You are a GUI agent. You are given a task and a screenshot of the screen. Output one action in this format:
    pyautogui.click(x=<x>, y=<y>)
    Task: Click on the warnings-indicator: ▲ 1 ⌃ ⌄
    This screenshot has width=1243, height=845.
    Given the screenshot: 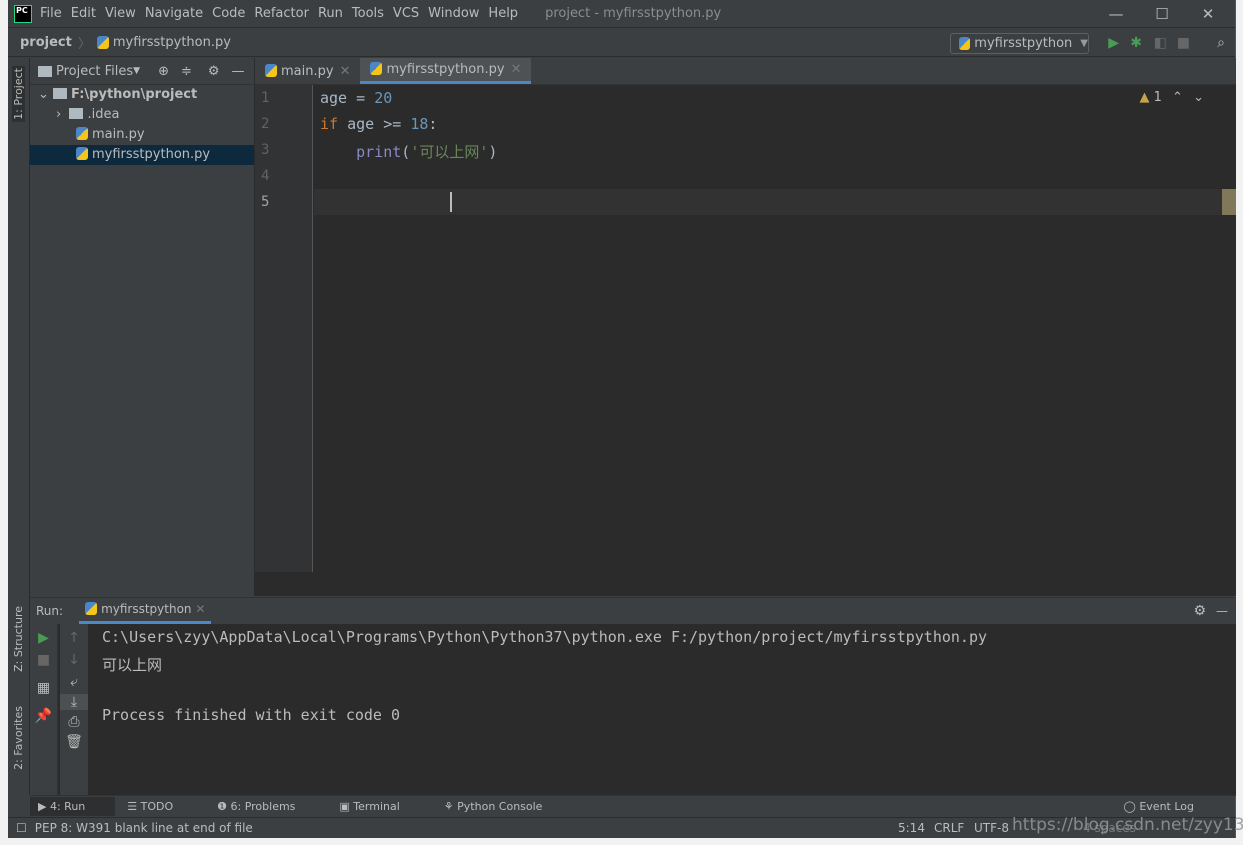 What is the action you would take?
    pyautogui.click(x=1171, y=97)
    